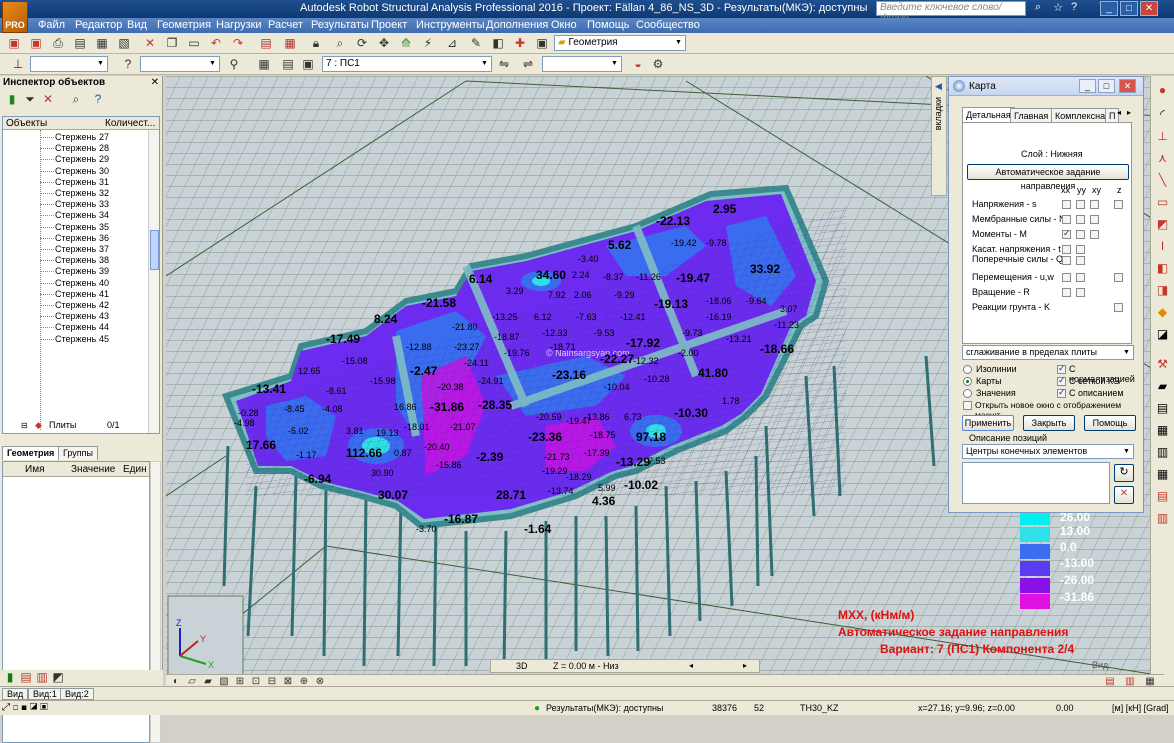  I want to click on menu-file: Файл, so click(51, 25).